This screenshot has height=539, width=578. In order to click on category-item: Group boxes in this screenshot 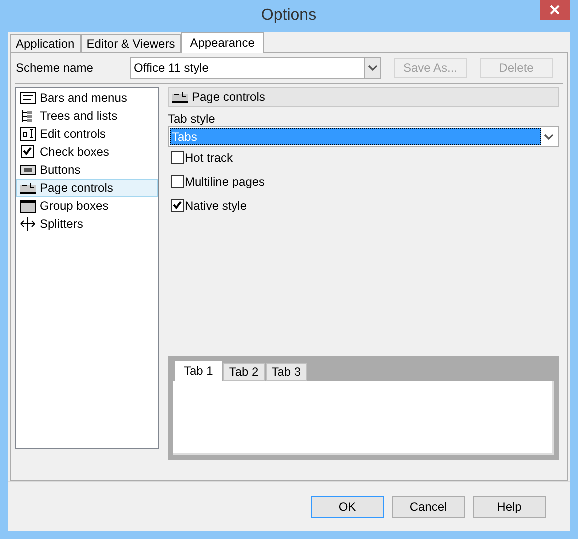, I will do `click(87, 206)`.